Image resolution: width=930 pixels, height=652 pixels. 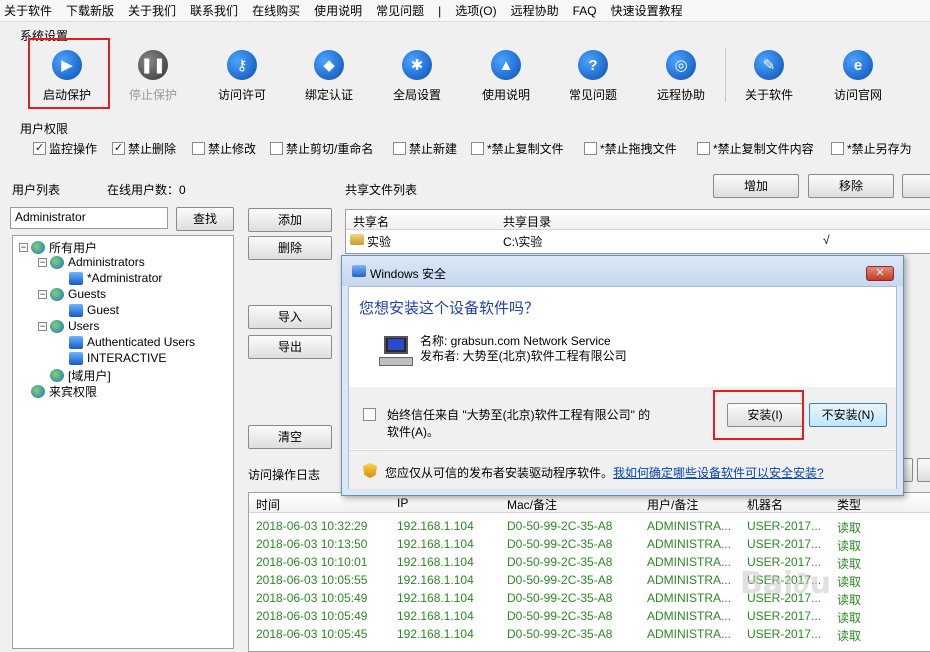 What do you see at coordinates (851, 186) in the screenshot?
I see `shared-remove-button: 移除` at bounding box center [851, 186].